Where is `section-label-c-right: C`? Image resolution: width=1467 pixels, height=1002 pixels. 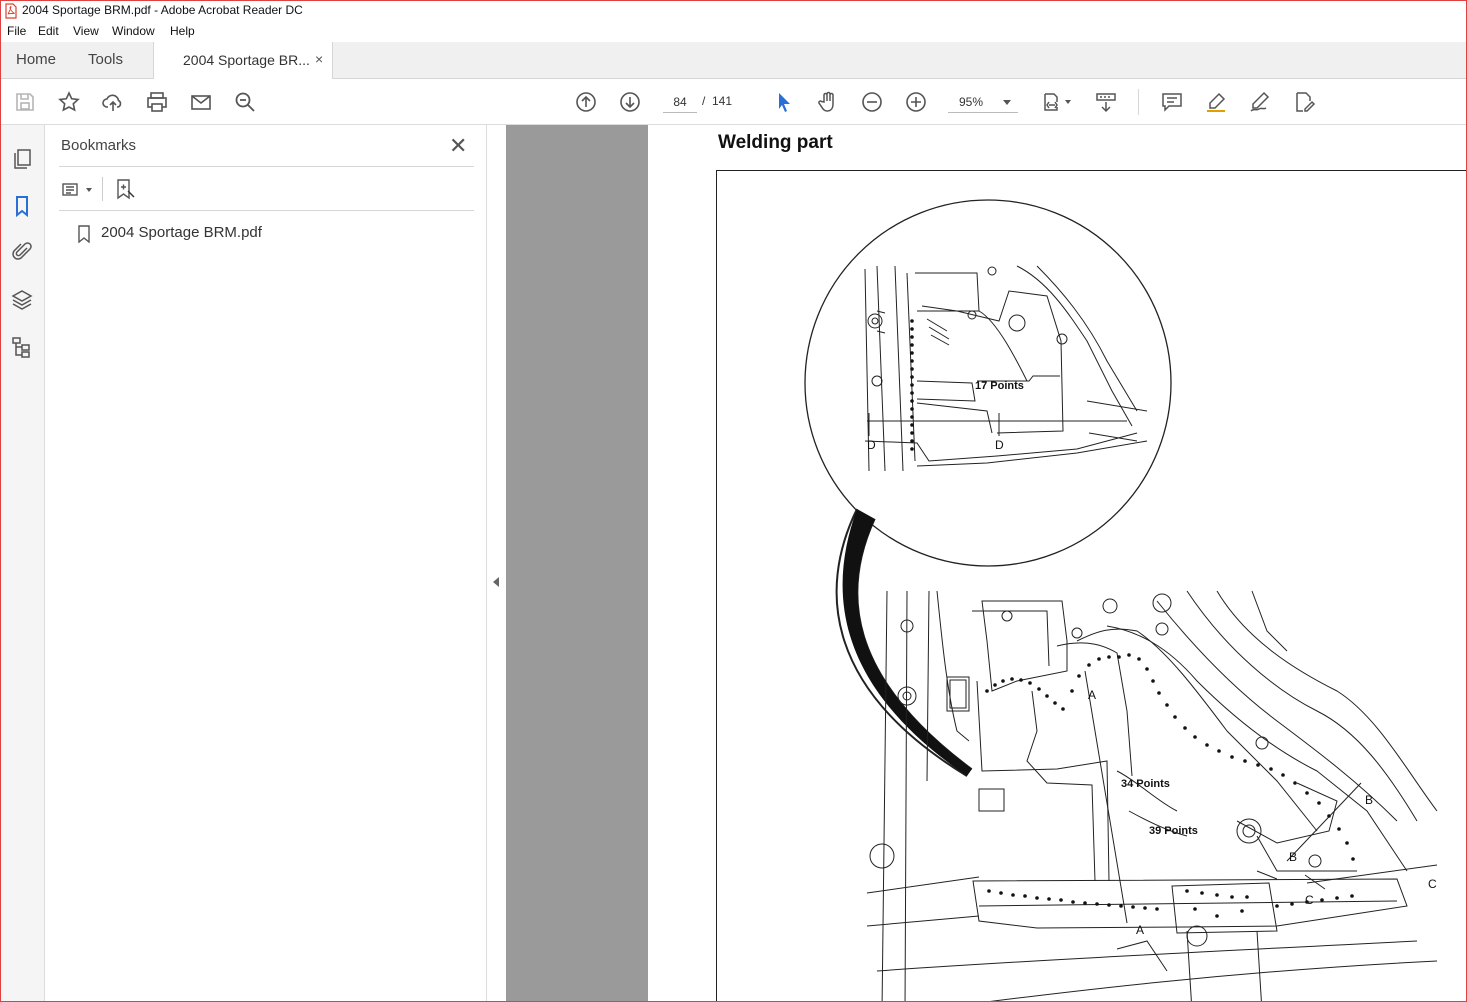
section-label-c-right: C is located at coordinates (1432, 884).